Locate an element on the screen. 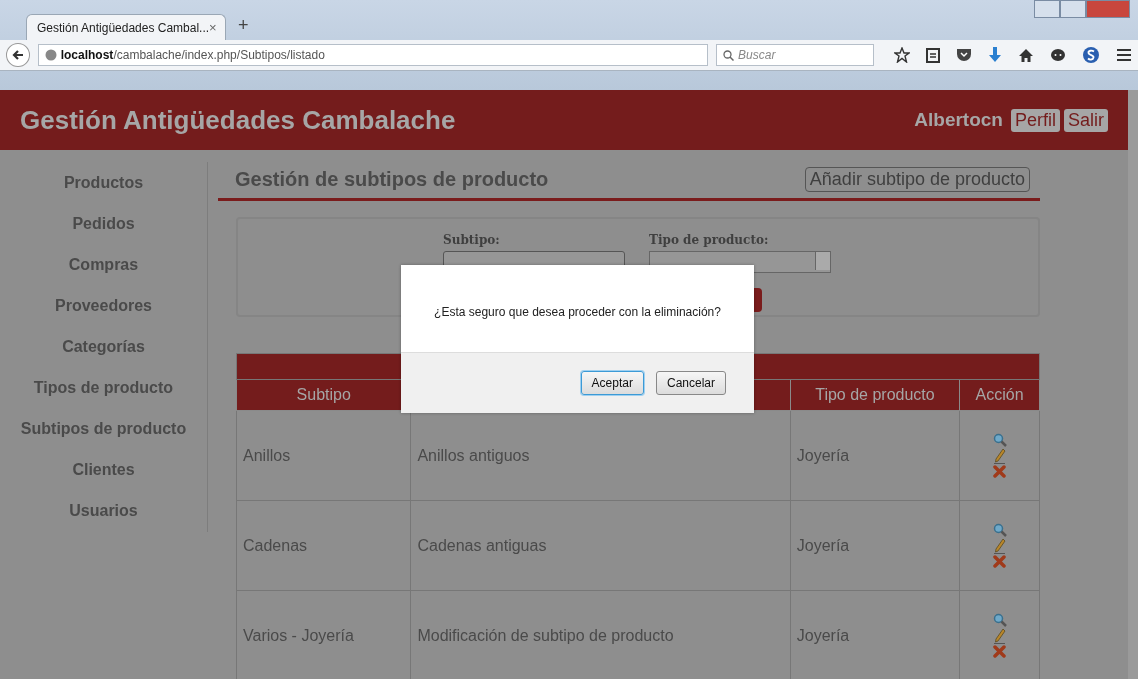 This screenshot has width=1138, height=679. browser-tab: Gestión Antigüedades Cambal...× is located at coordinates (126, 27).